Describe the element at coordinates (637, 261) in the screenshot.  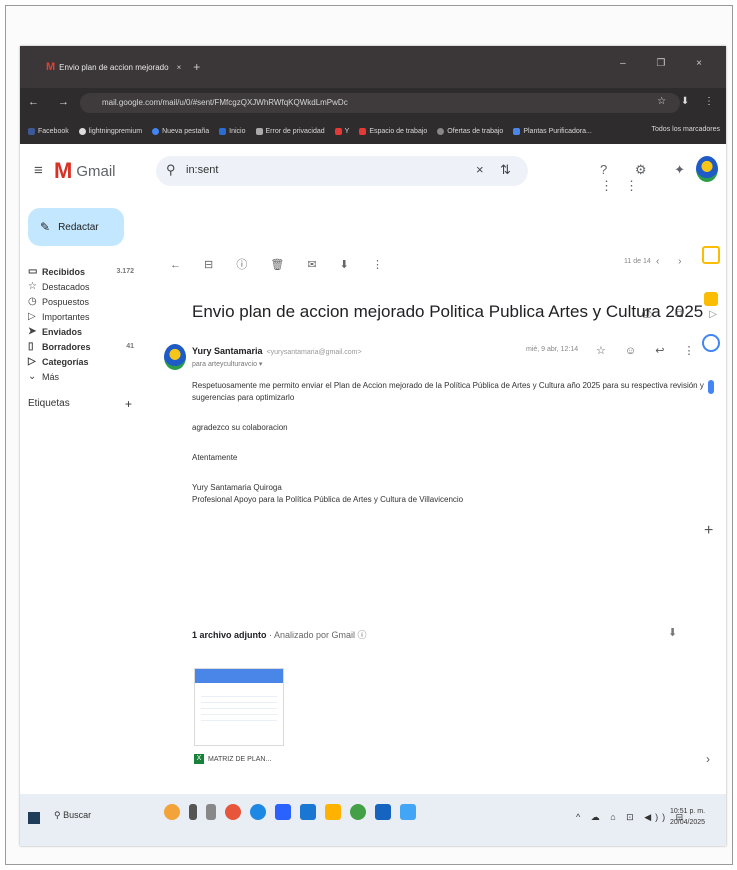
I see `pagination-info: 11 de 14` at that location.